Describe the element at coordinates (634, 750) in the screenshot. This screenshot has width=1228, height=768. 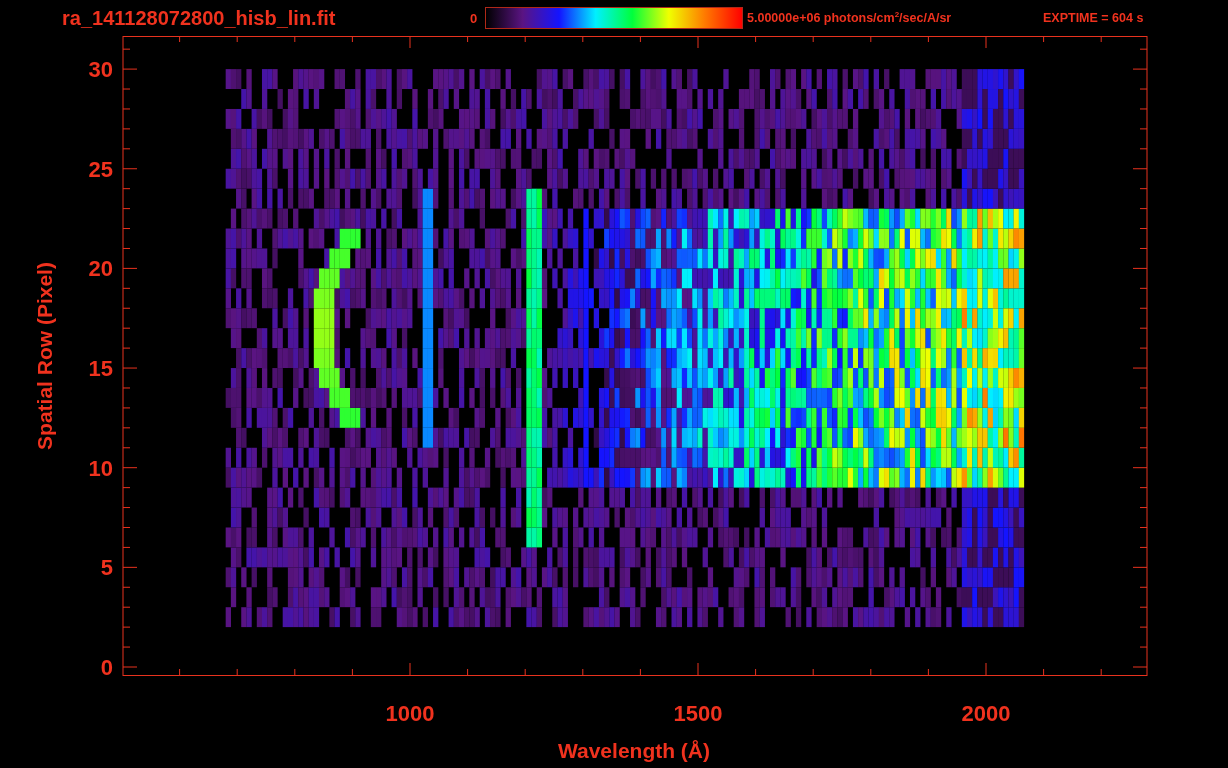
I see `x-axis-label: Wavelength (Å)` at that location.